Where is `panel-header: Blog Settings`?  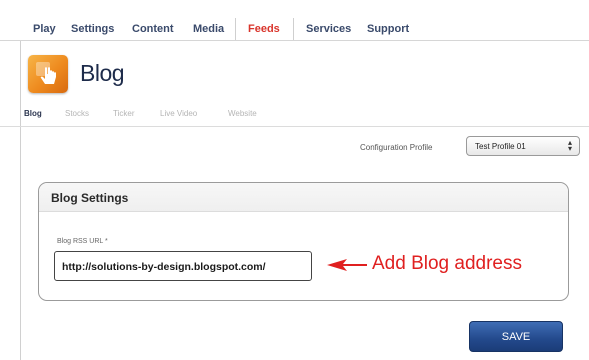
panel-header: Blog Settings is located at coordinates (303, 197).